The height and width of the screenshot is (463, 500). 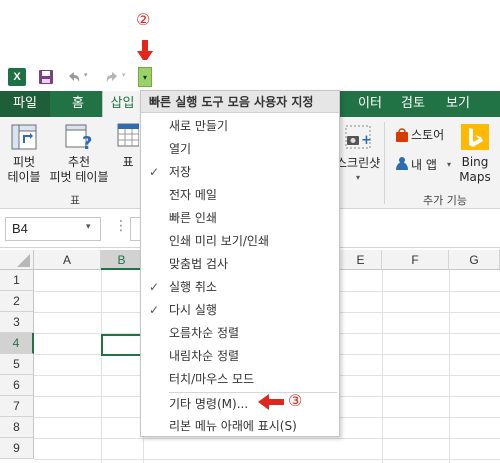 What do you see at coordinates (240, 149) in the screenshot?
I see `menu-item-open: 열기` at bounding box center [240, 149].